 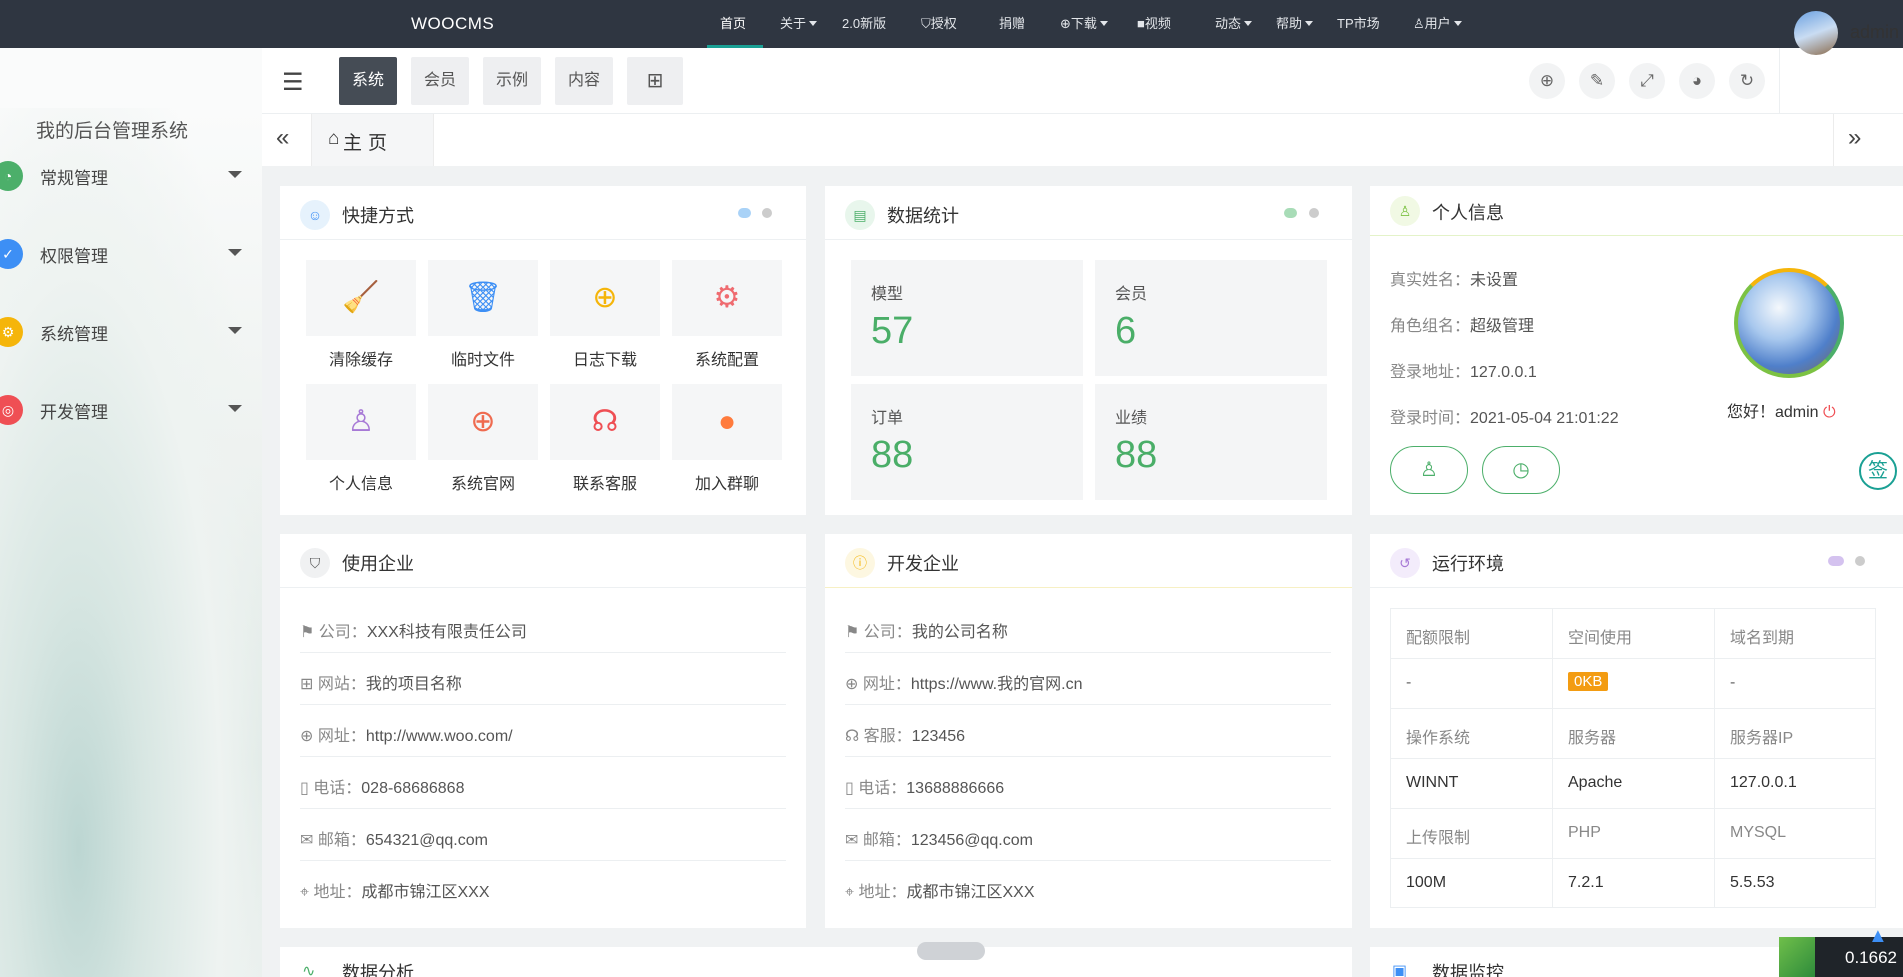 I want to click on tab-system: 系统, so click(x=368, y=81).